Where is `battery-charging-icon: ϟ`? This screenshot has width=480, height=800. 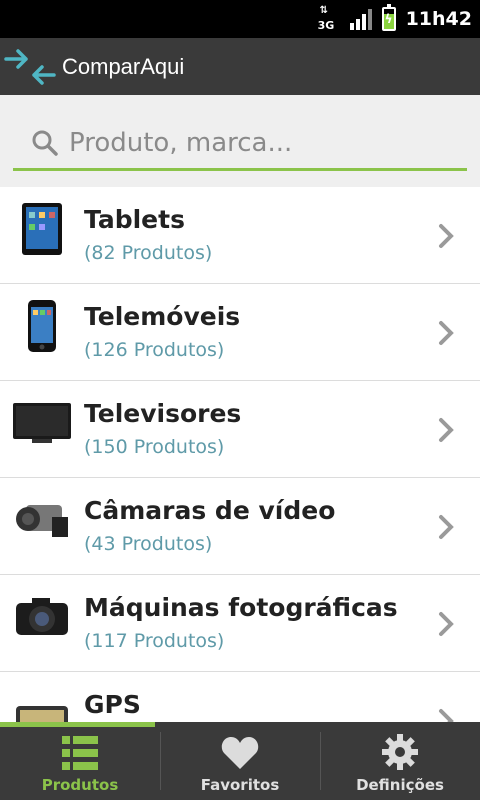
battery-charging-icon: ϟ is located at coordinates (388, 17).